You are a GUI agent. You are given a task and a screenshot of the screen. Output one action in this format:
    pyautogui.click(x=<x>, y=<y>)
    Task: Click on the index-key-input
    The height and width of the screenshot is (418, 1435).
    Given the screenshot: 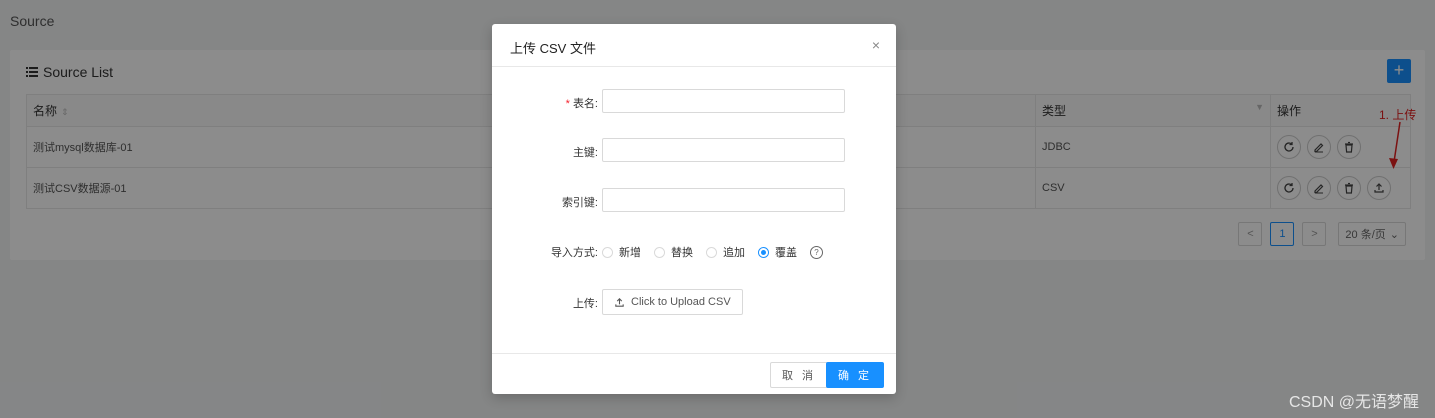 What is the action you would take?
    pyautogui.click(x=723, y=200)
    